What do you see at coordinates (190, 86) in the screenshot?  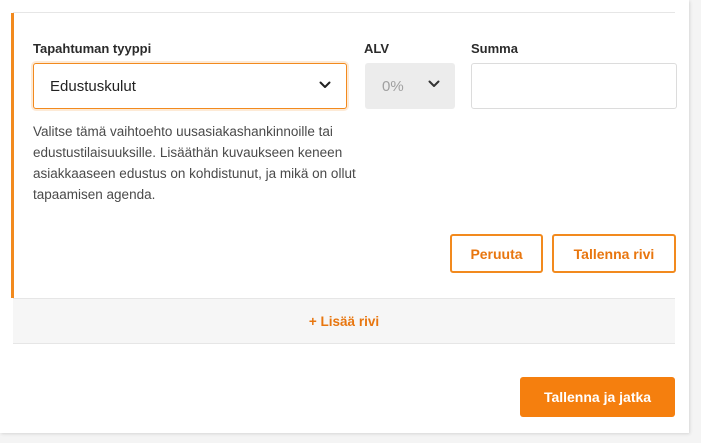 I see `type-select: Edustuskulut` at bounding box center [190, 86].